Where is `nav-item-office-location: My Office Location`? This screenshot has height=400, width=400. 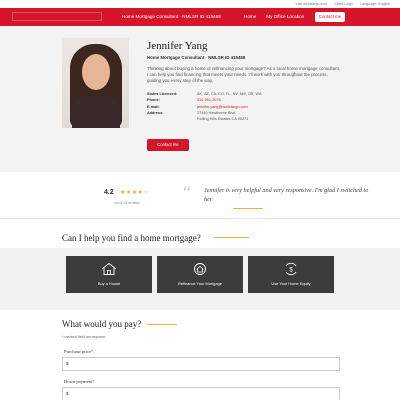 nav-item-office-location: My Office Location is located at coordinates (285, 16).